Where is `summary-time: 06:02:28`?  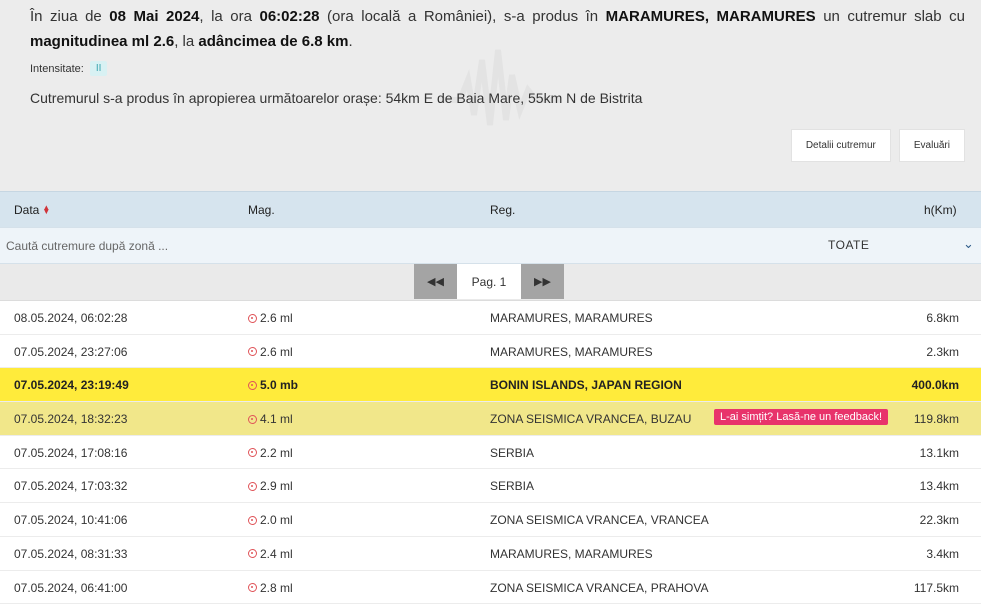
summary-time: 06:02:28 is located at coordinates (289, 16).